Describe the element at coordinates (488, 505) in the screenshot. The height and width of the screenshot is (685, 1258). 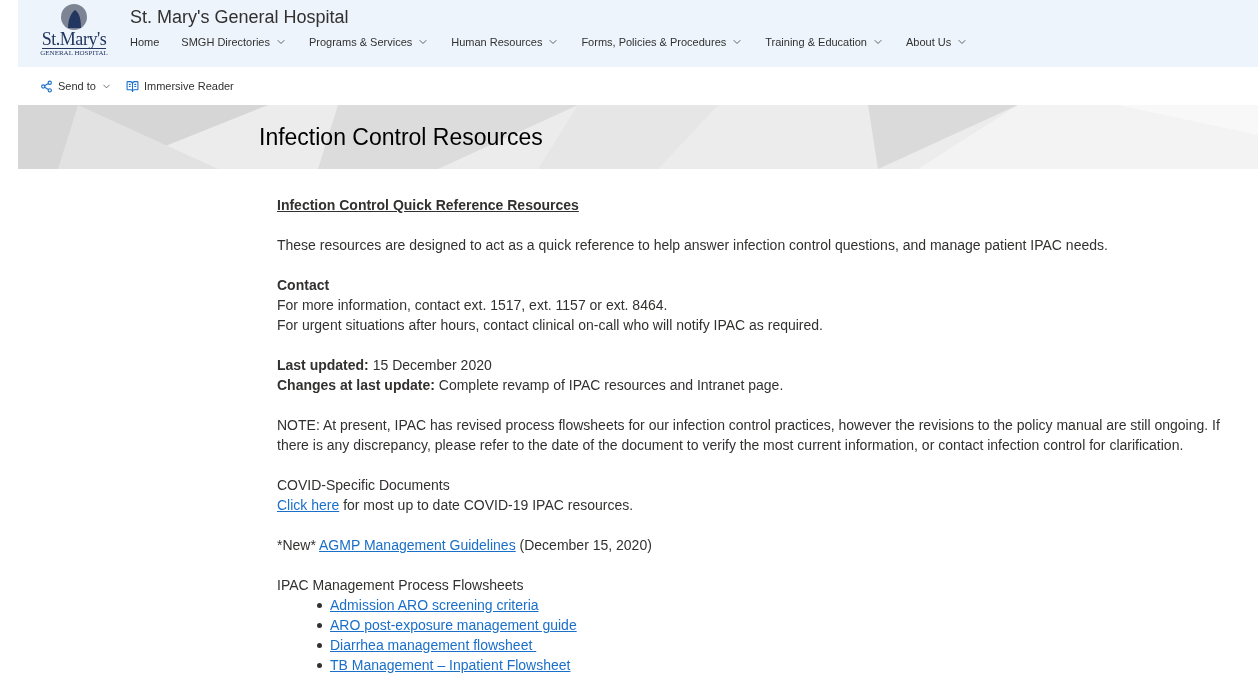
I see `body-text: for most up to date COVID-19 IPAC resources.` at that location.